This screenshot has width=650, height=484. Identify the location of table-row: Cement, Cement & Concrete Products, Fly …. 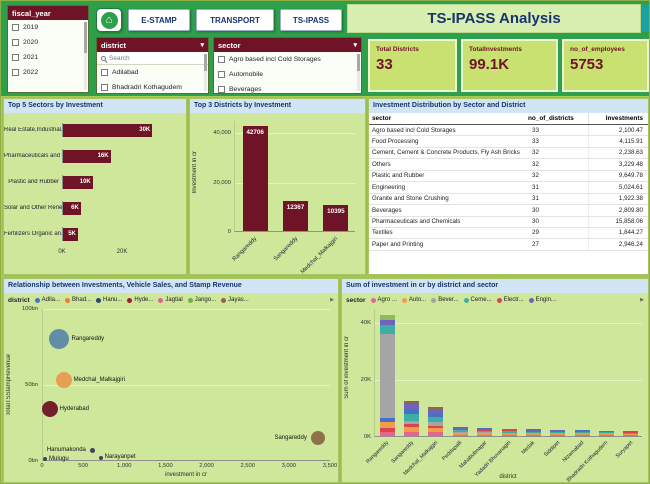
(508, 153).